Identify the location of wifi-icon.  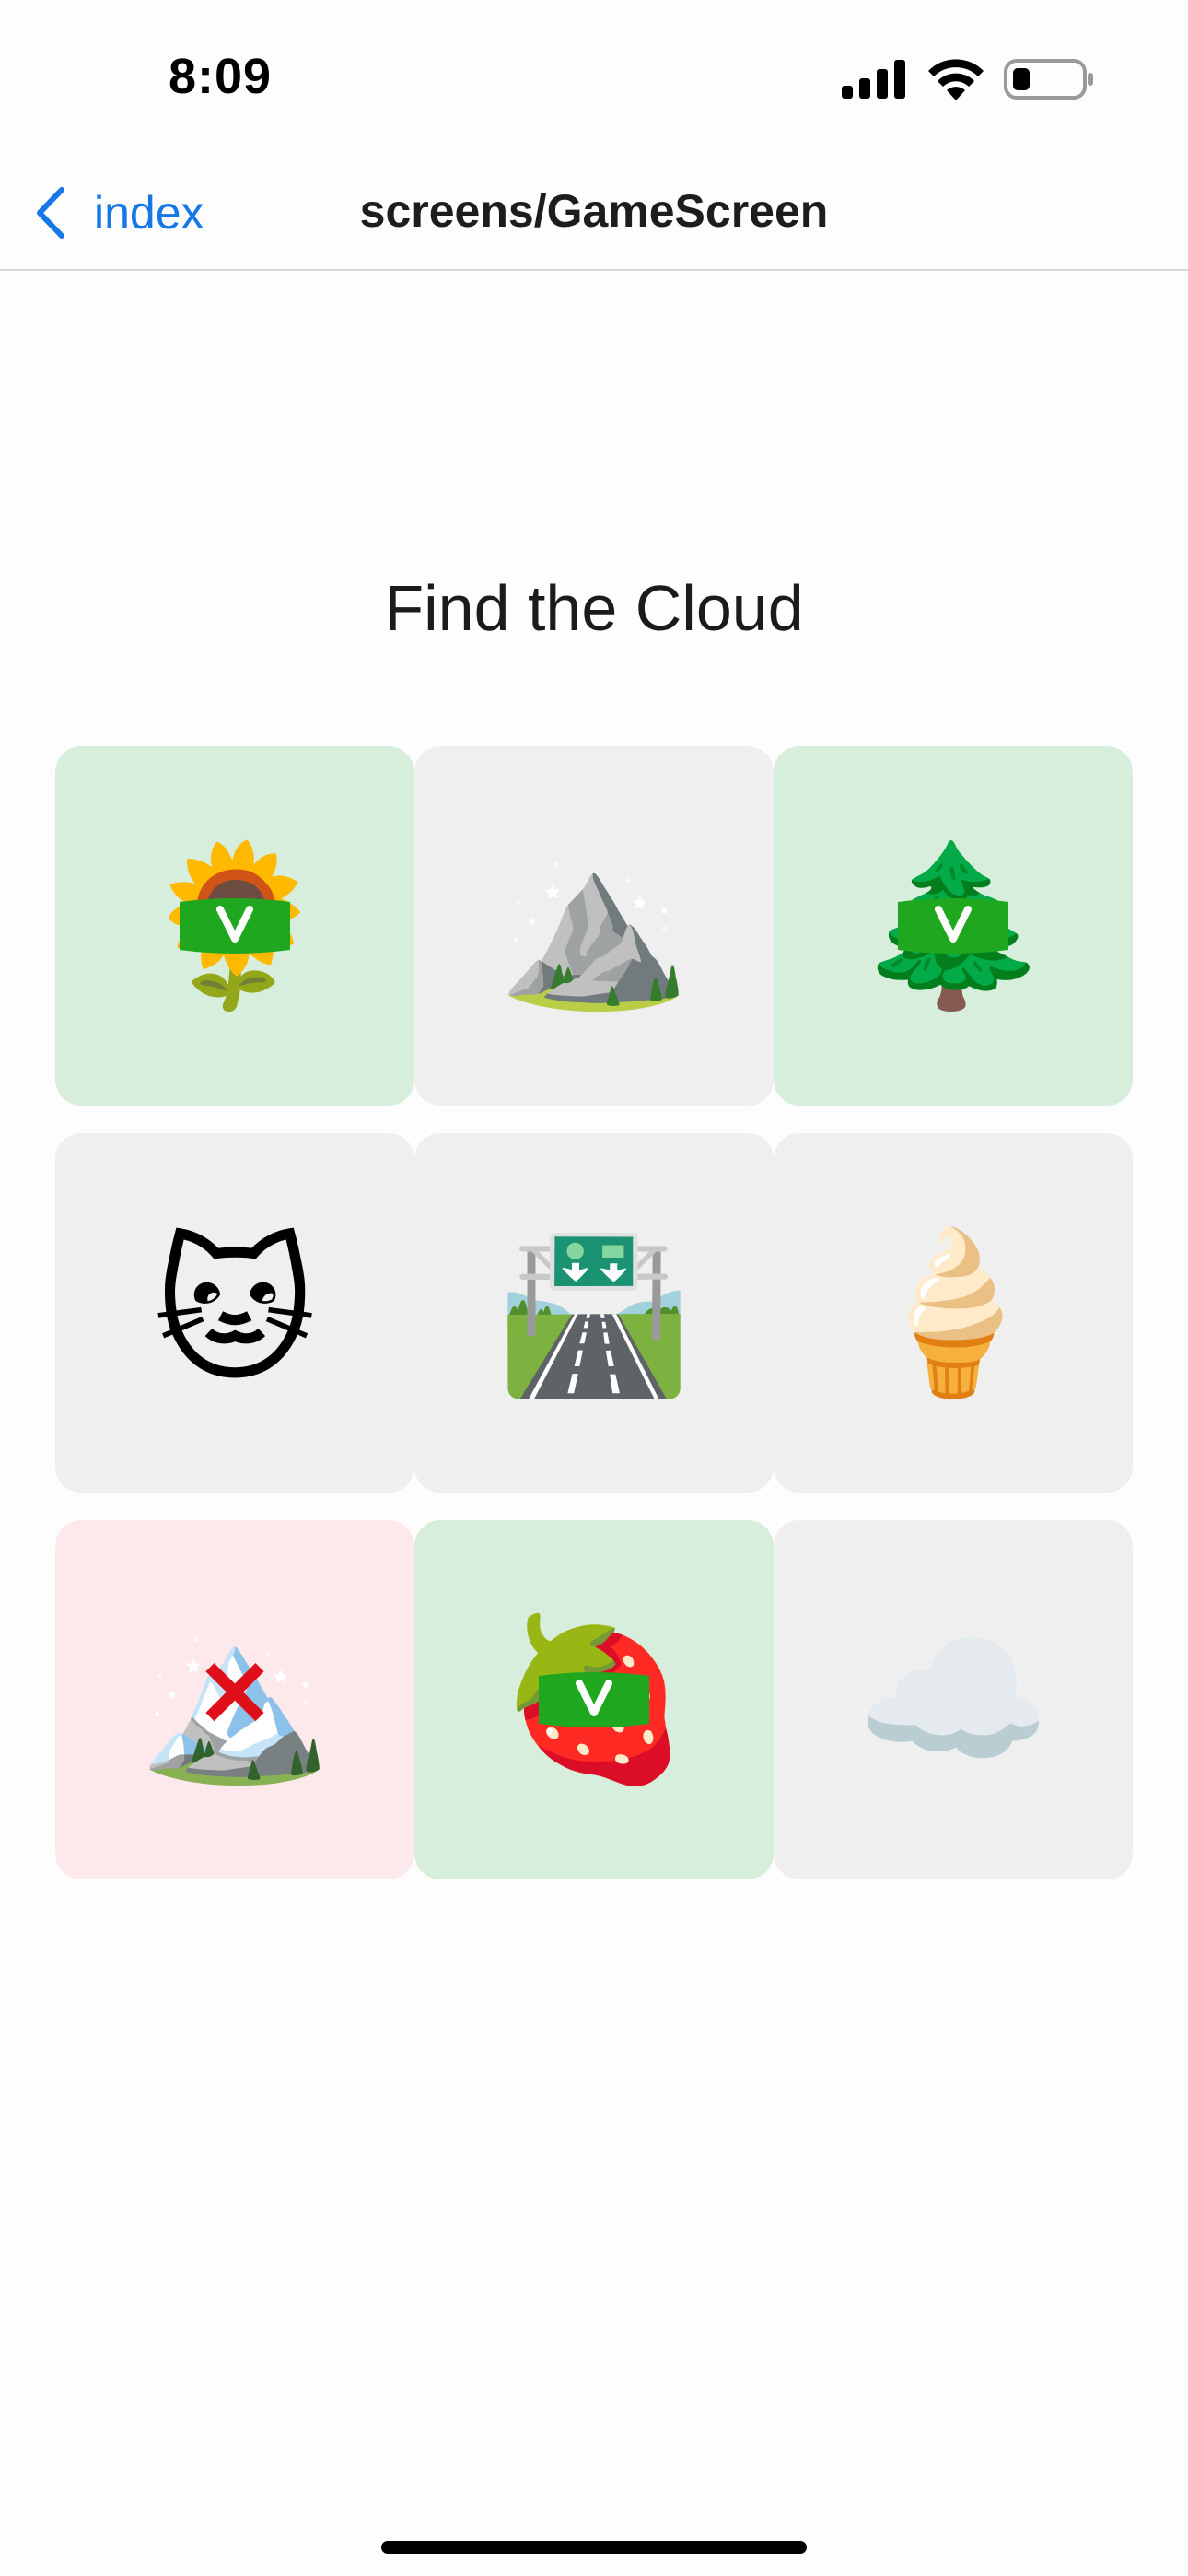
(956, 79).